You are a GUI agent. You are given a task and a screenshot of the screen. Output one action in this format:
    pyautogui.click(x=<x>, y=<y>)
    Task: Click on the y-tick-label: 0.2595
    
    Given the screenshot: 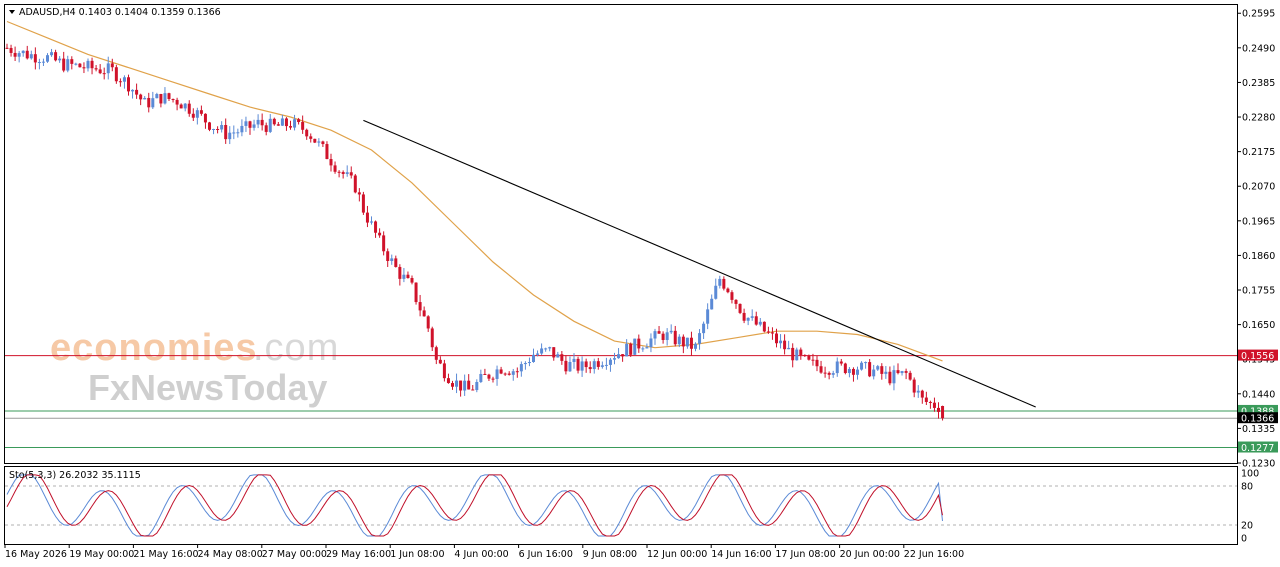 What is the action you would take?
    pyautogui.click(x=1258, y=14)
    